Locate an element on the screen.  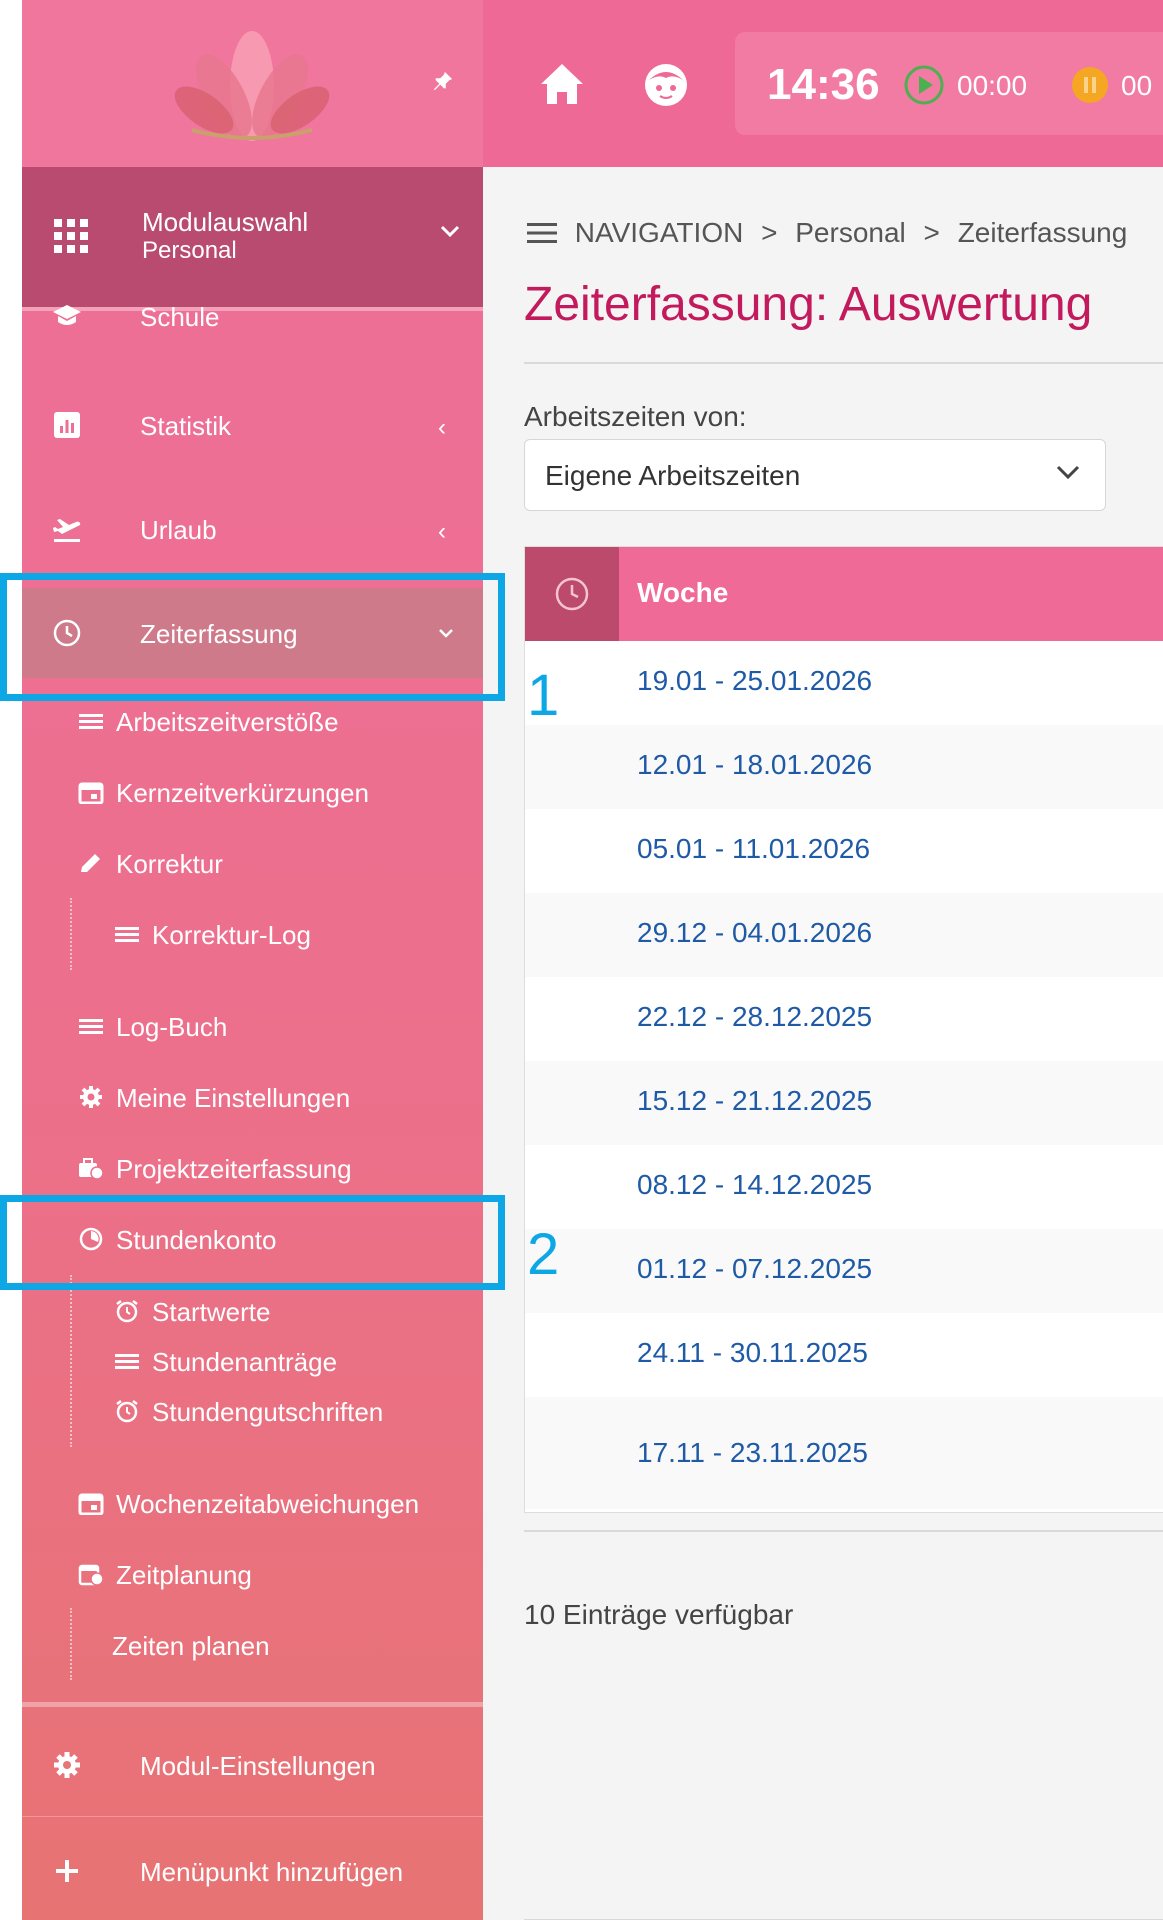
module-selector: Modulauswahl Personal is located at coordinates (252, 237).